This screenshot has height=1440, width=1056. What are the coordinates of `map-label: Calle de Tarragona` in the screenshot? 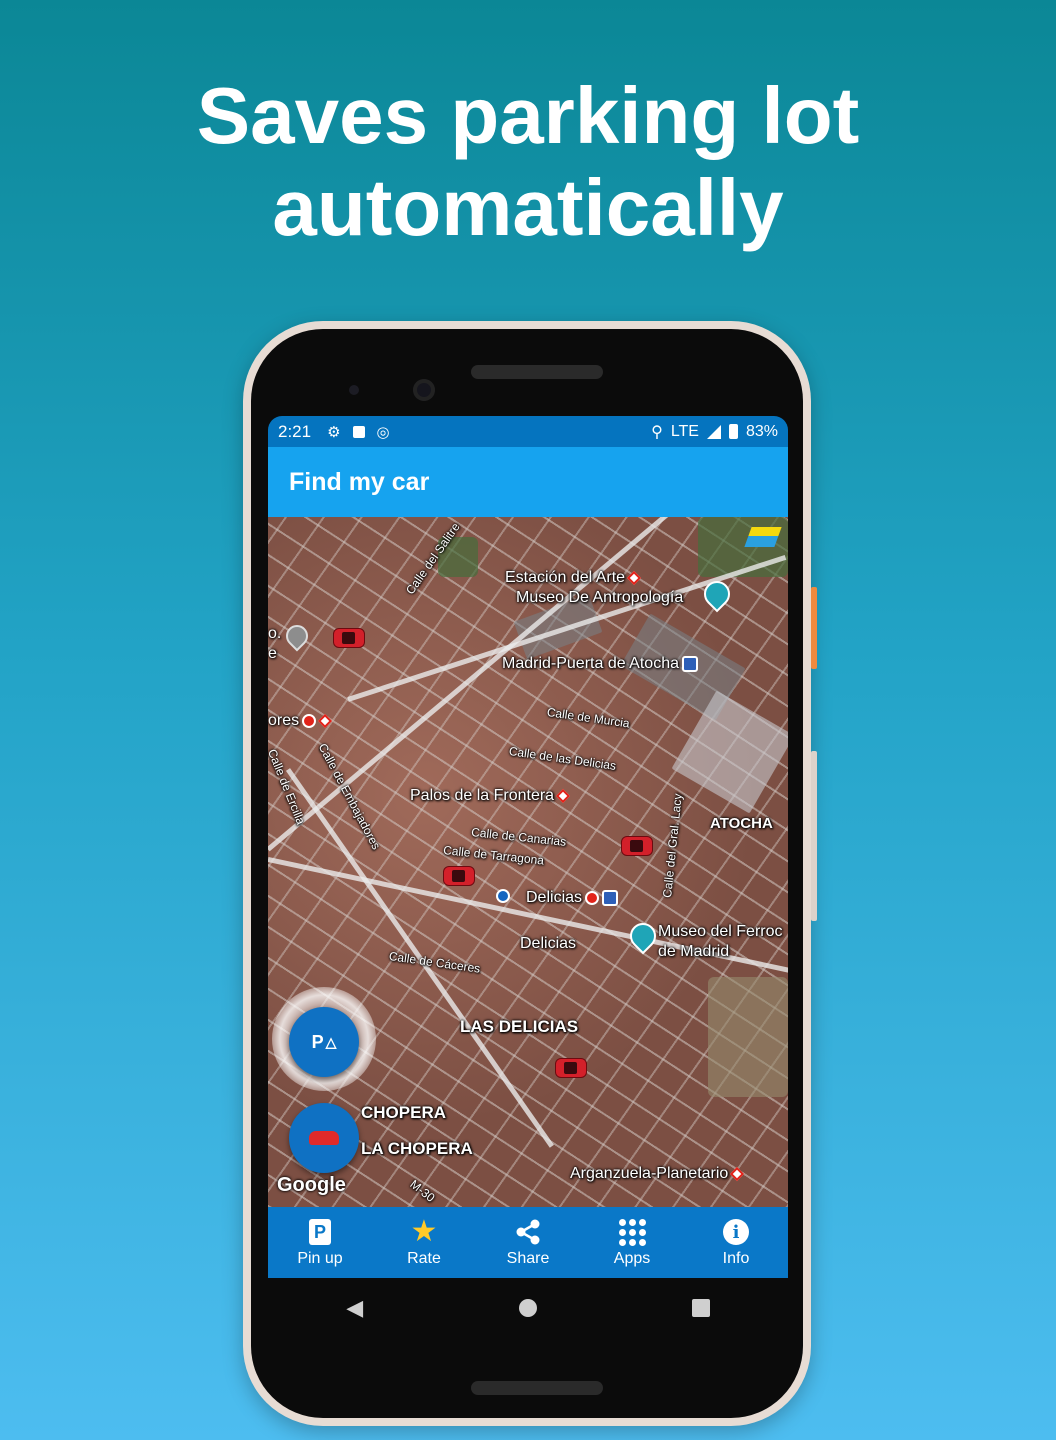 It's located at (493, 855).